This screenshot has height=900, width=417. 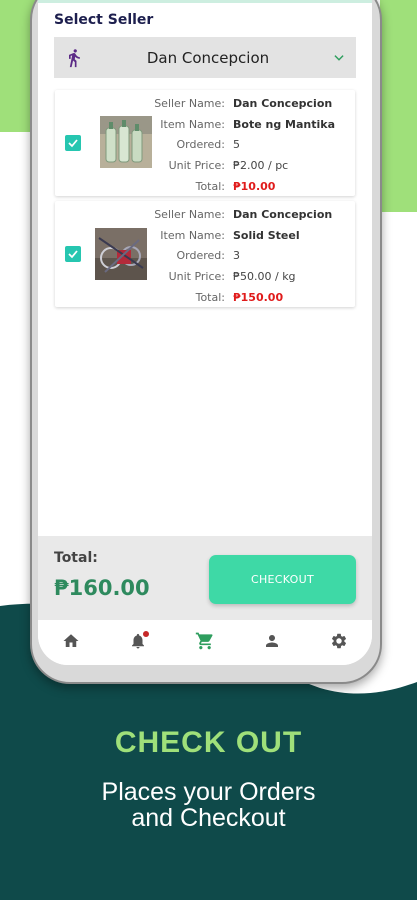 I want to click on item-thumbnail-steel, so click(x=121, y=254).